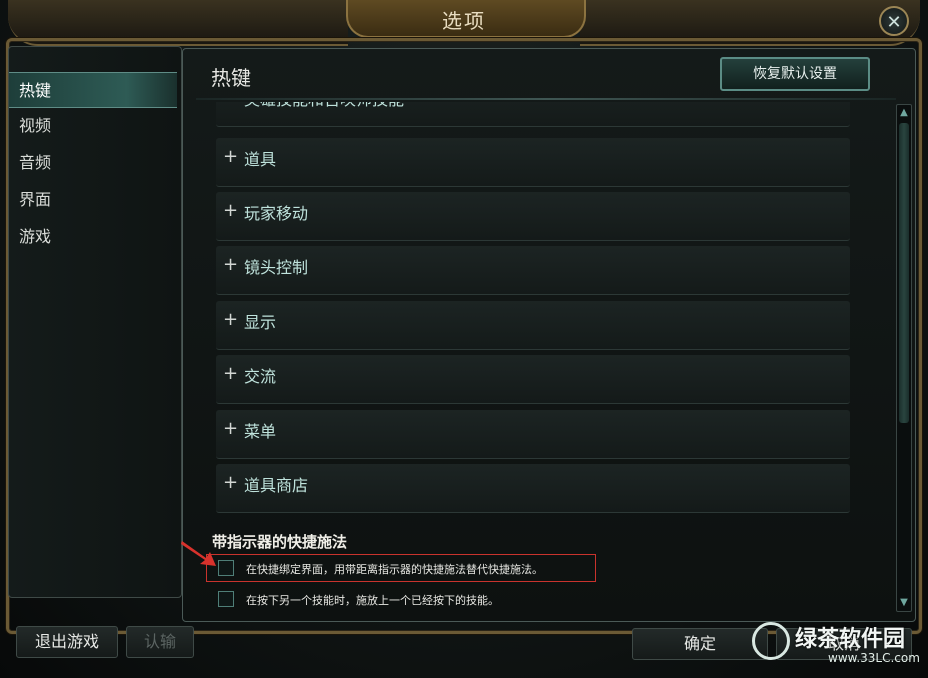  I want to click on category-label: 镜头控制, so click(276, 267).